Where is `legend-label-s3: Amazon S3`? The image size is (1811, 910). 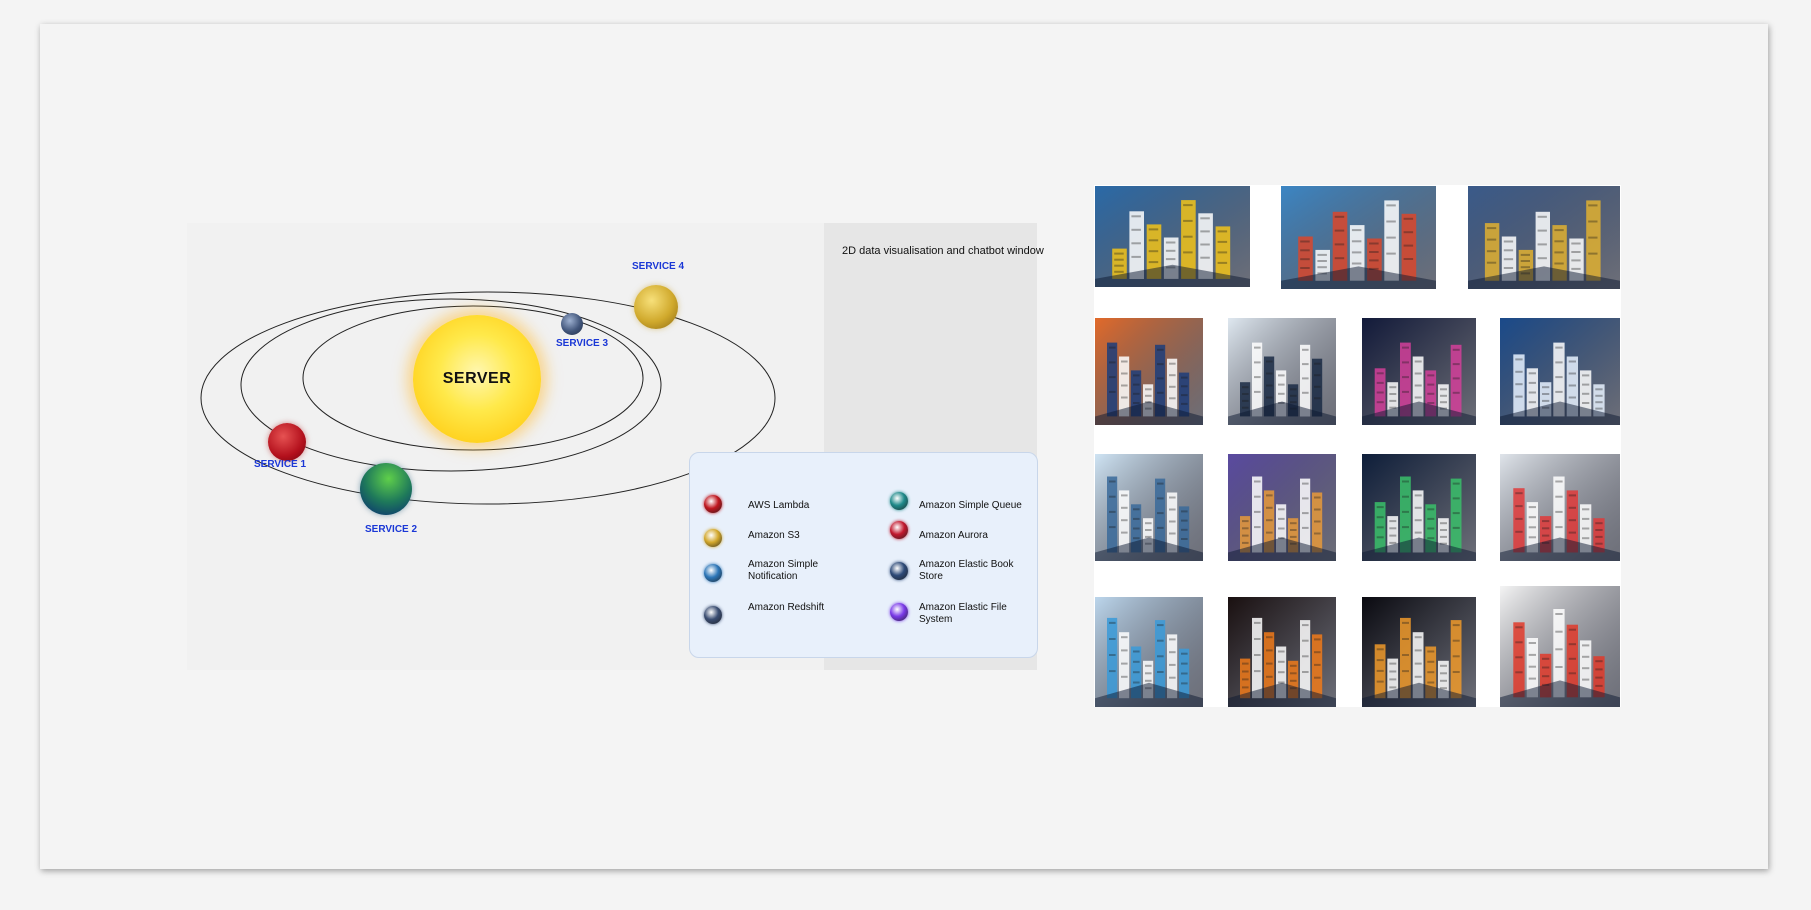 legend-label-s3: Amazon S3 is located at coordinates (774, 535).